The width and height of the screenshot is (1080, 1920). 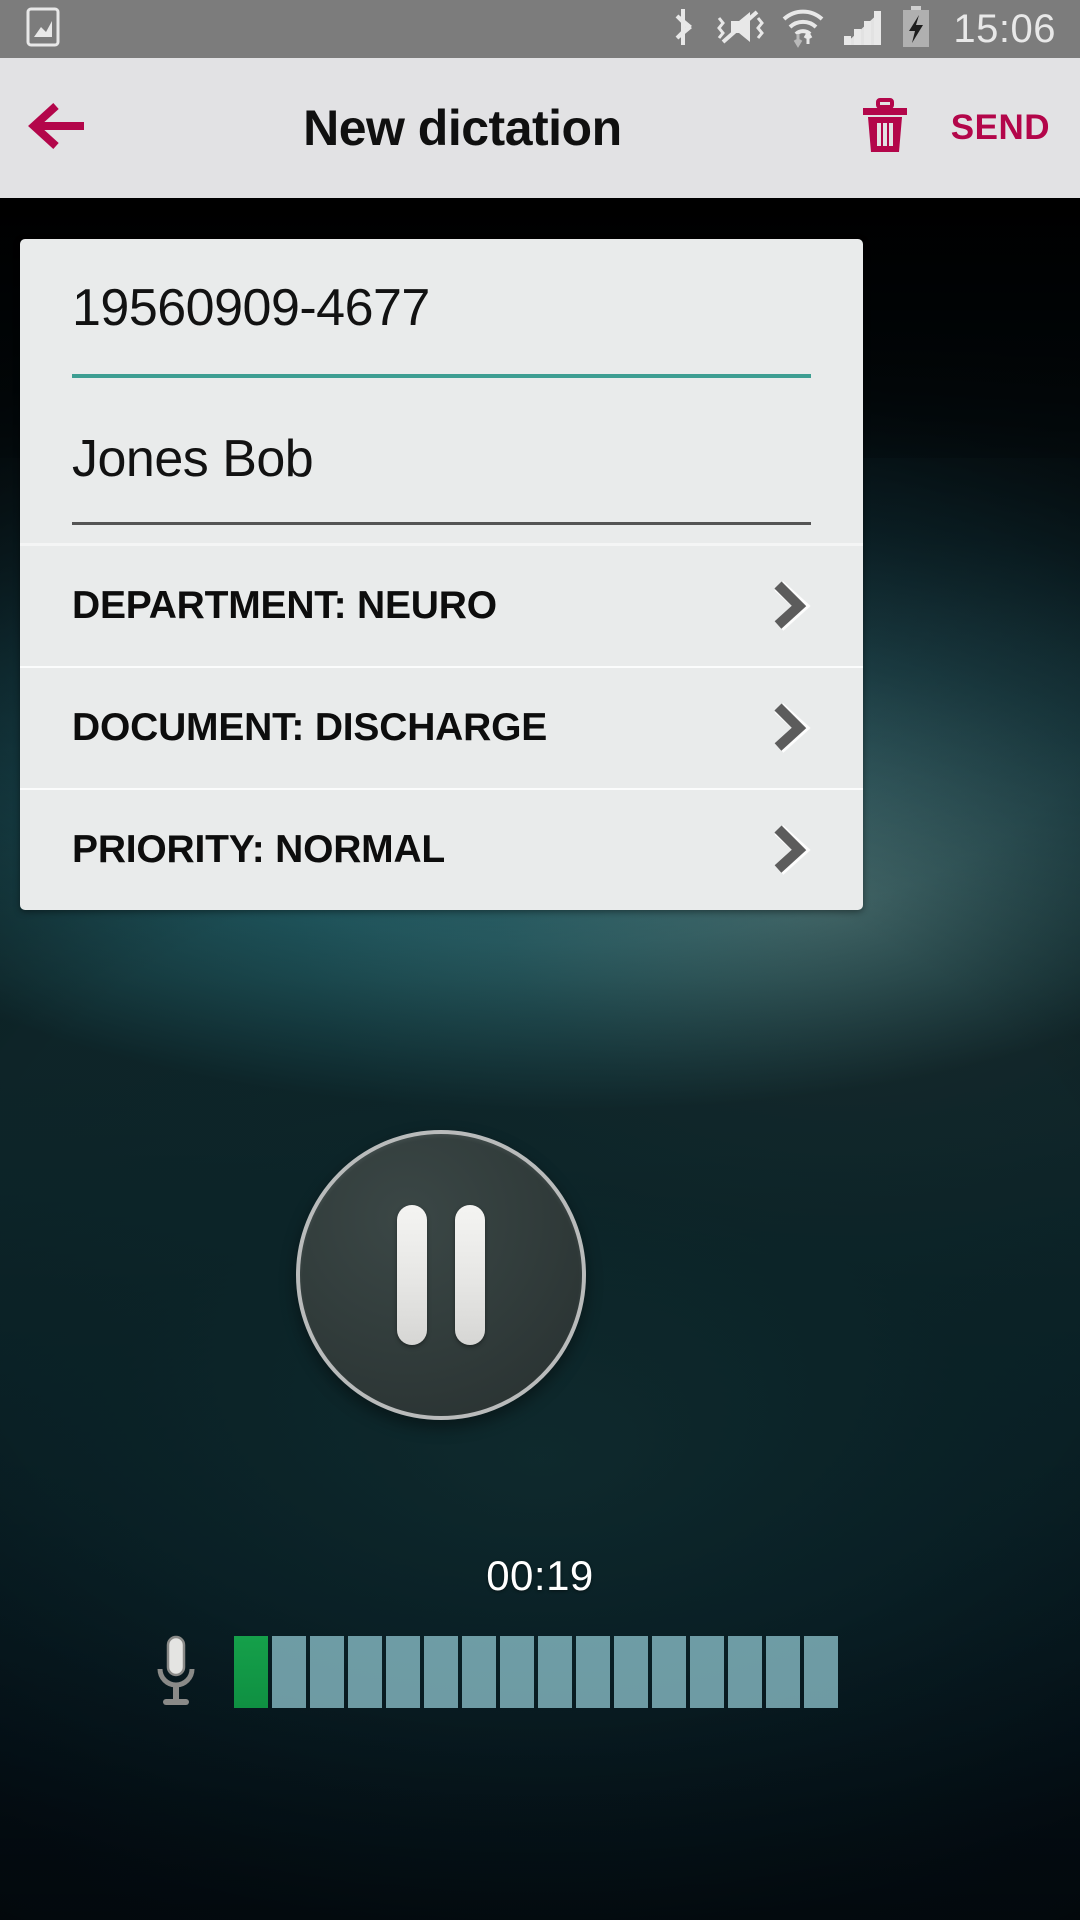 I want to click on status-bar-left, so click(x=30, y=29).